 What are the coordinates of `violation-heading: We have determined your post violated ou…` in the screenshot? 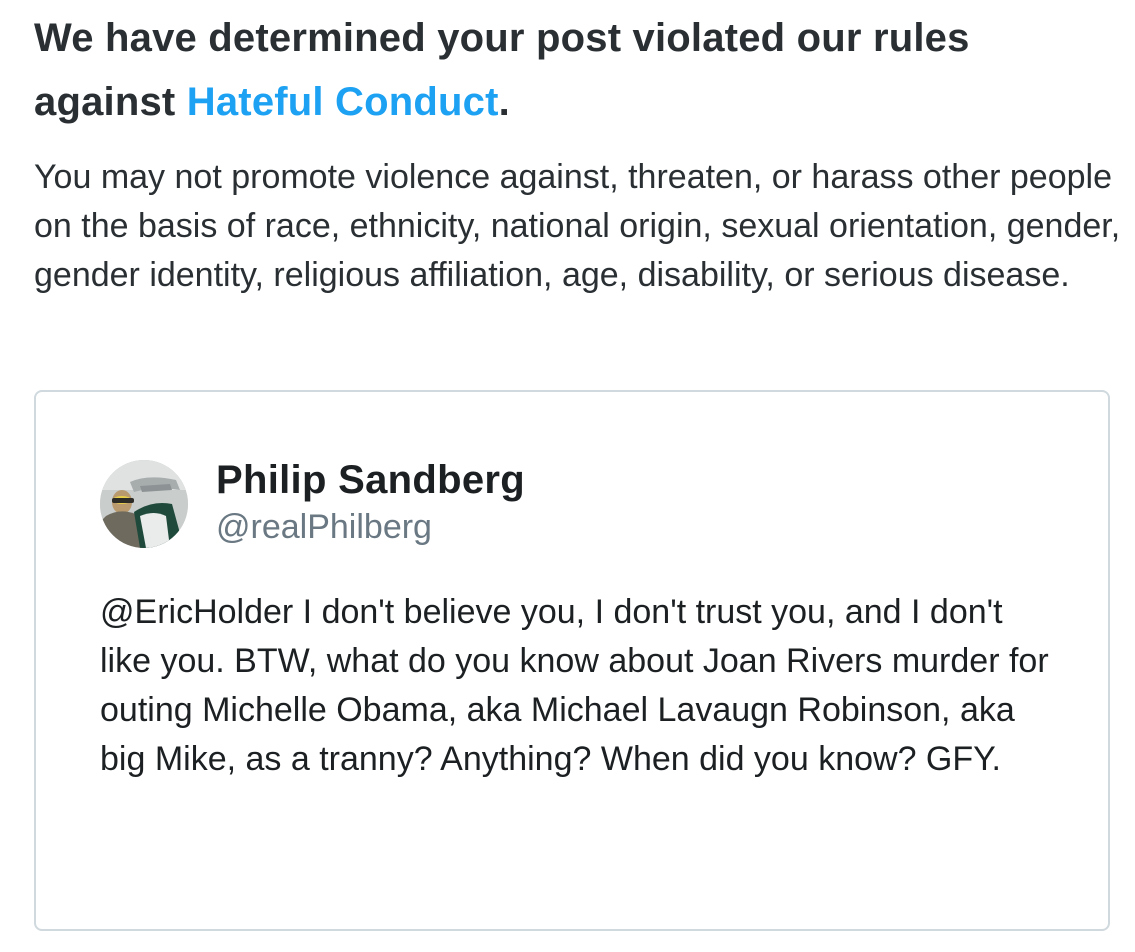 It's located at (574, 70).